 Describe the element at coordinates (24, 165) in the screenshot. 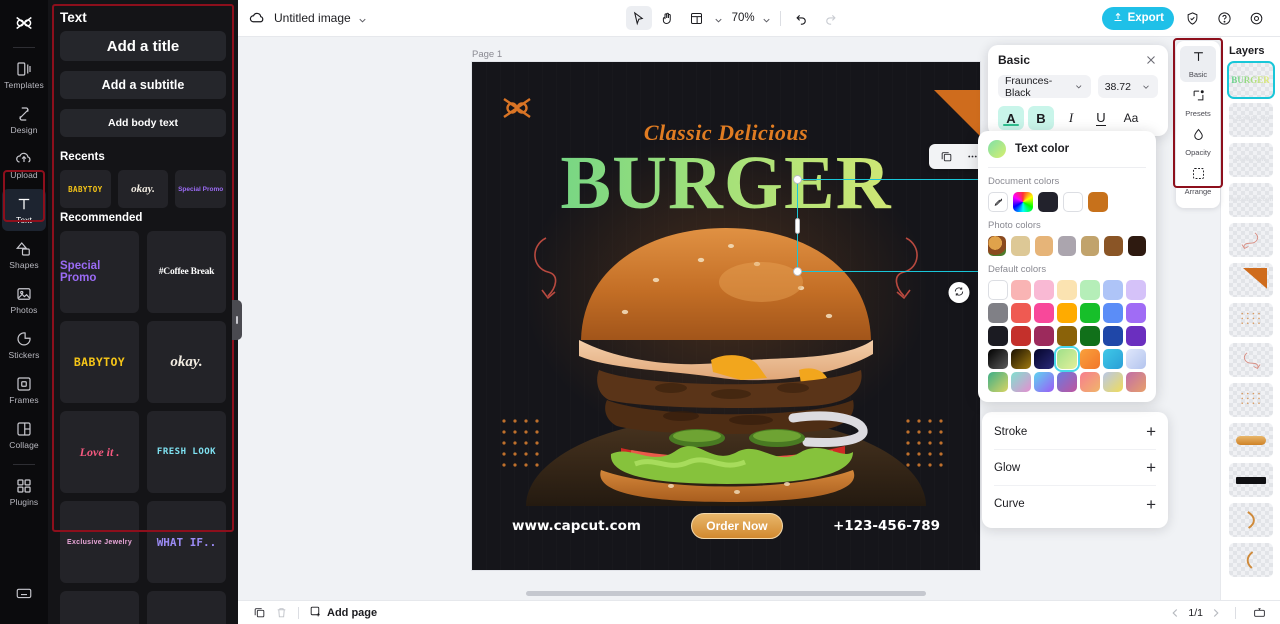

I see `sidebar-item-upload: Upload` at that location.